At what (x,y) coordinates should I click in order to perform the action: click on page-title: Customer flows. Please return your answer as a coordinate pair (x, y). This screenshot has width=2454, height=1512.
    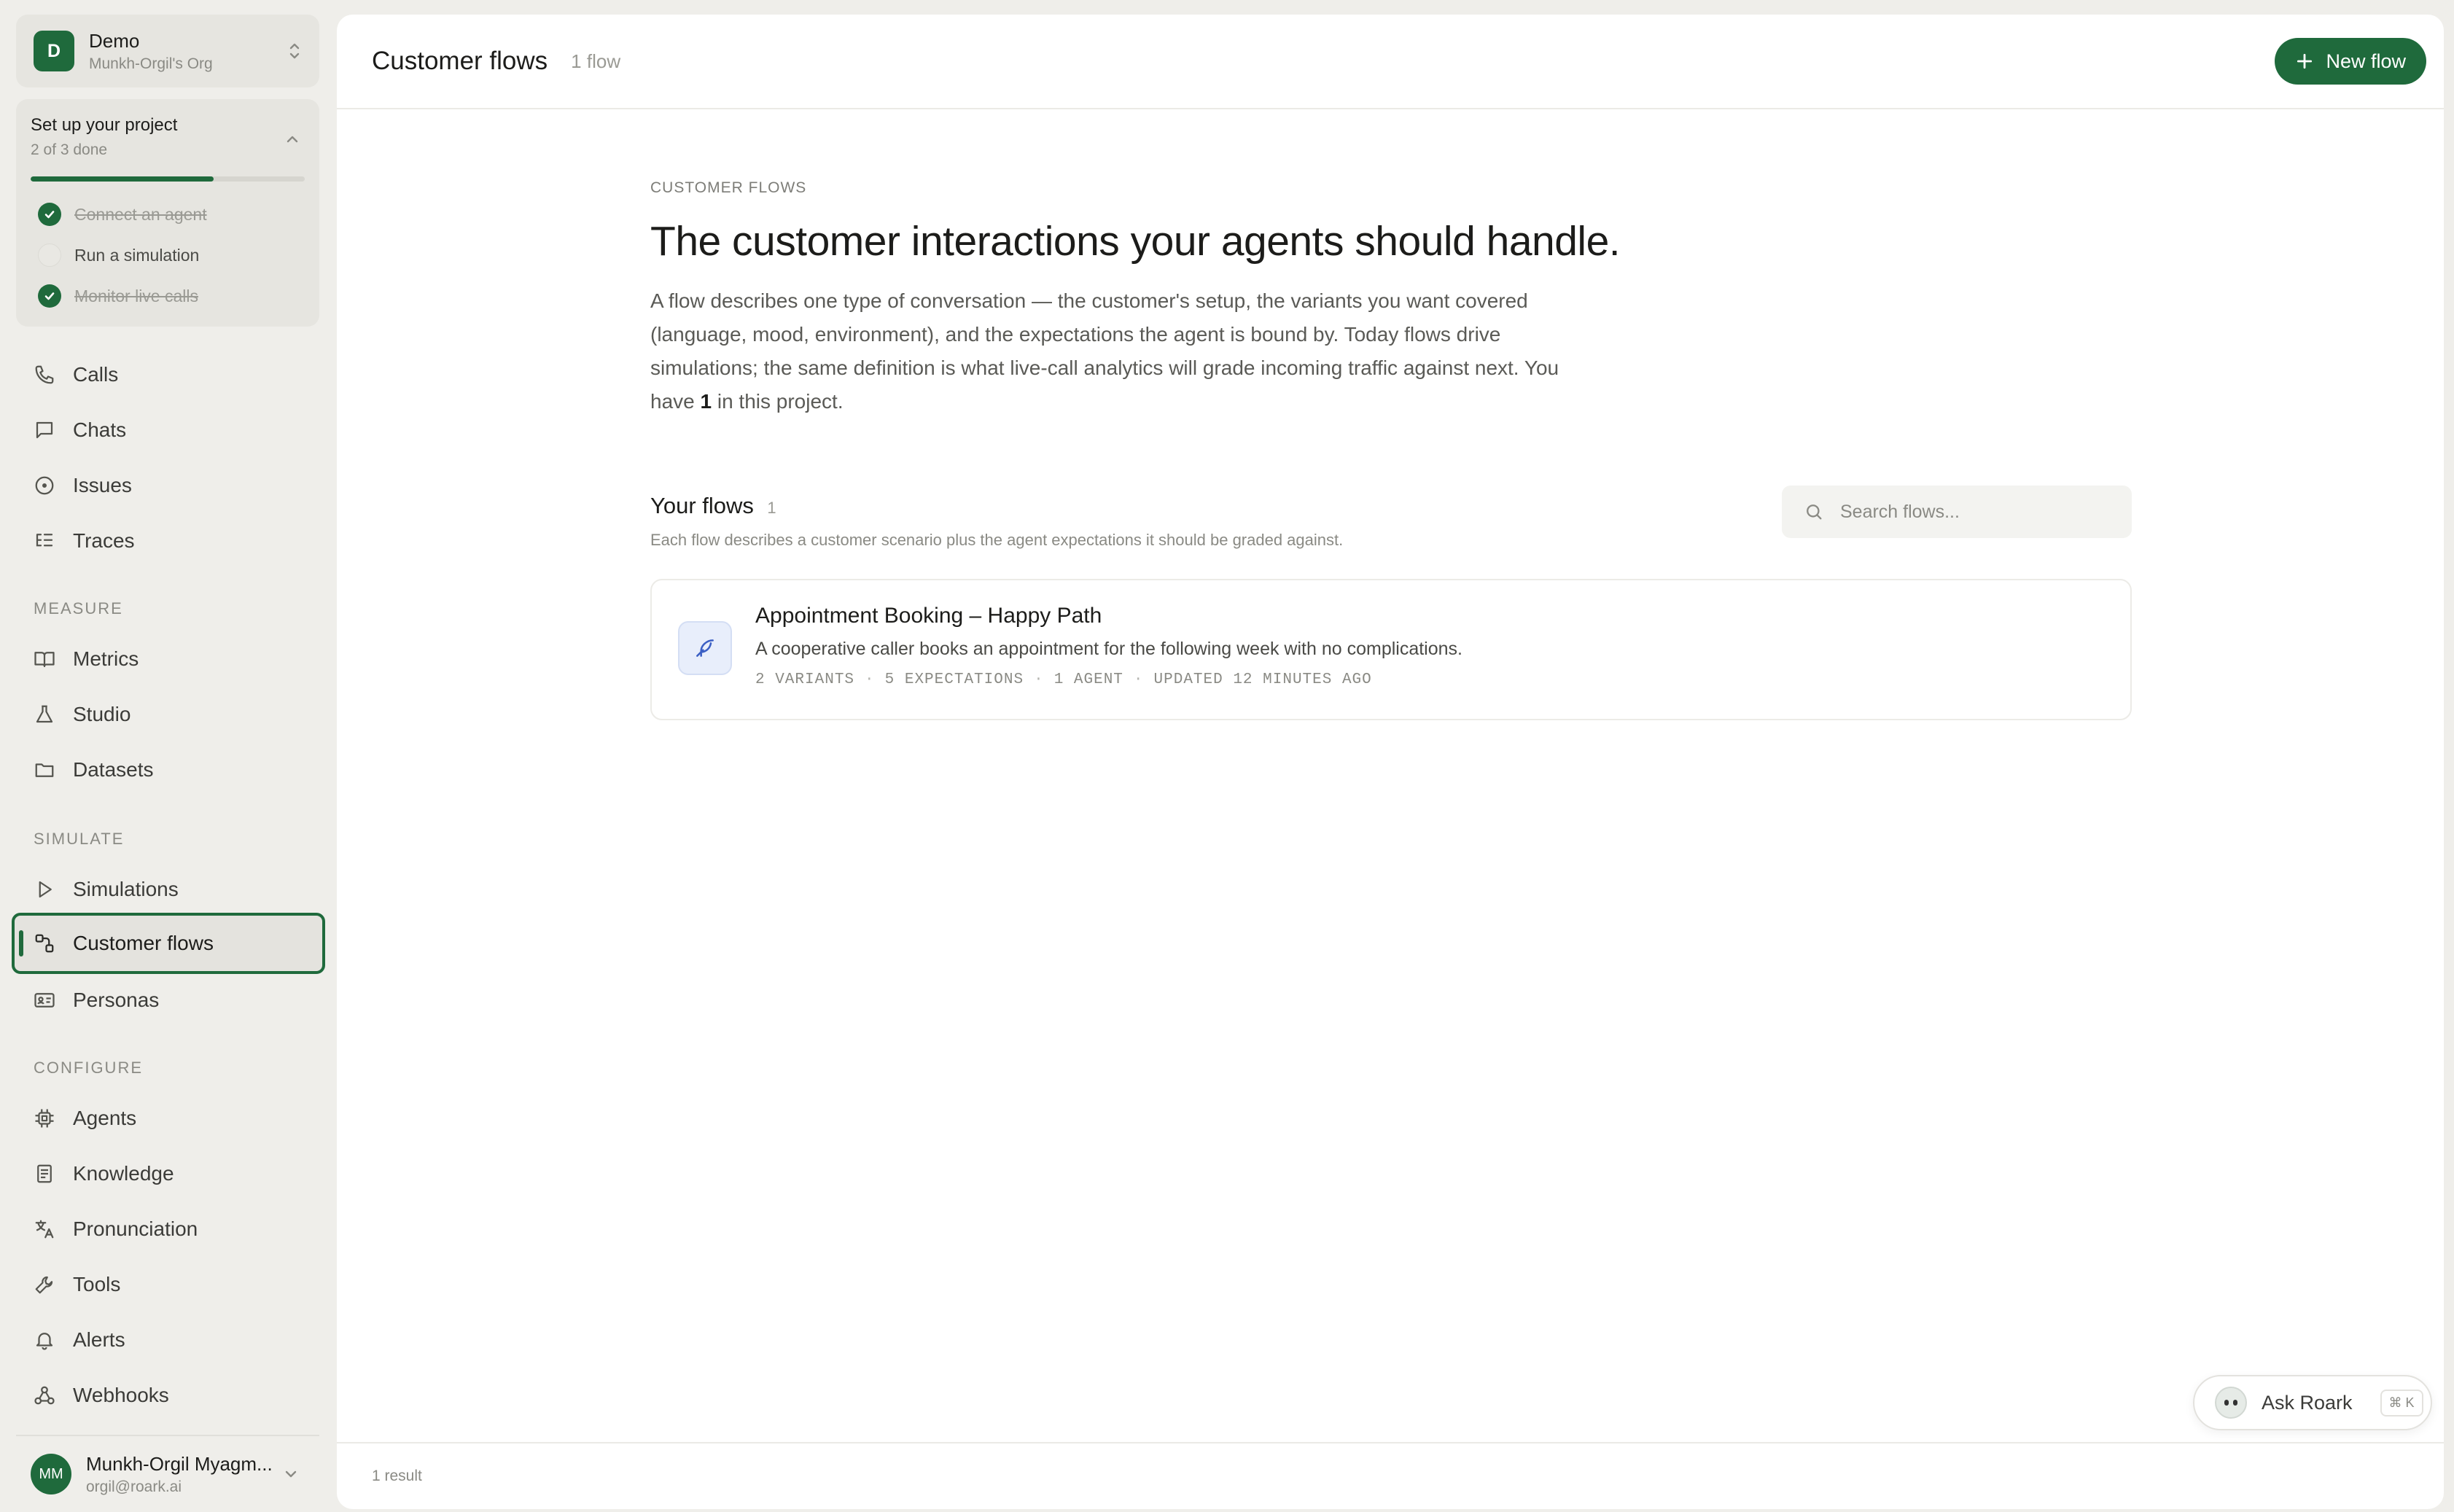
    Looking at the image, I should click on (460, 61).